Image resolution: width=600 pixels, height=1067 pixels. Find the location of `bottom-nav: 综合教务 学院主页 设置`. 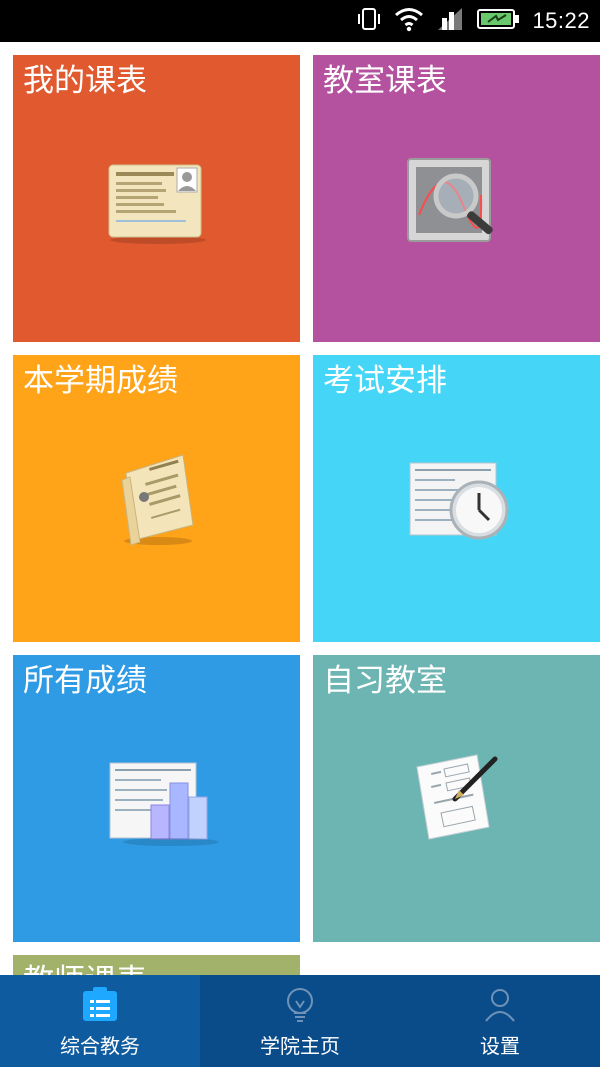

bottom-nav: 综合教务 学院主页 设置 is located at coordinates (300, 1021).